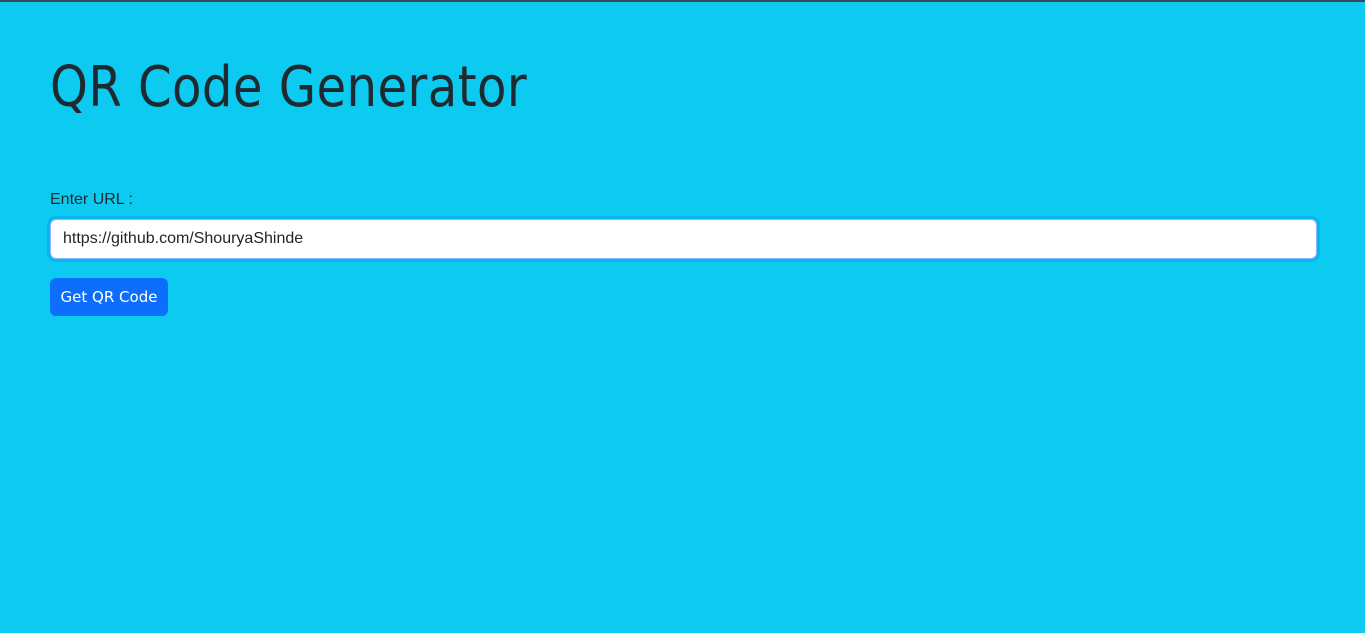 The width and height of the screenshot is (1365, 633). What do you see at coordinates (683, 239) in the screenshot?
I see `url-input` at bounding box center [683, 239].